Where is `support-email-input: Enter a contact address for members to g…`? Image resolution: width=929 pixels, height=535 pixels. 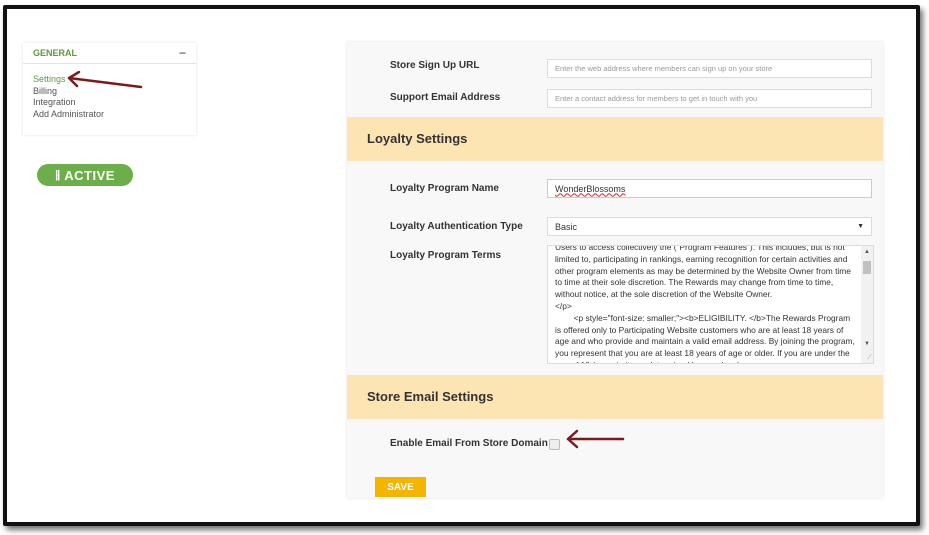
support-email-input: Enter a contact address for members to g… is located at coordinates (709, 98).